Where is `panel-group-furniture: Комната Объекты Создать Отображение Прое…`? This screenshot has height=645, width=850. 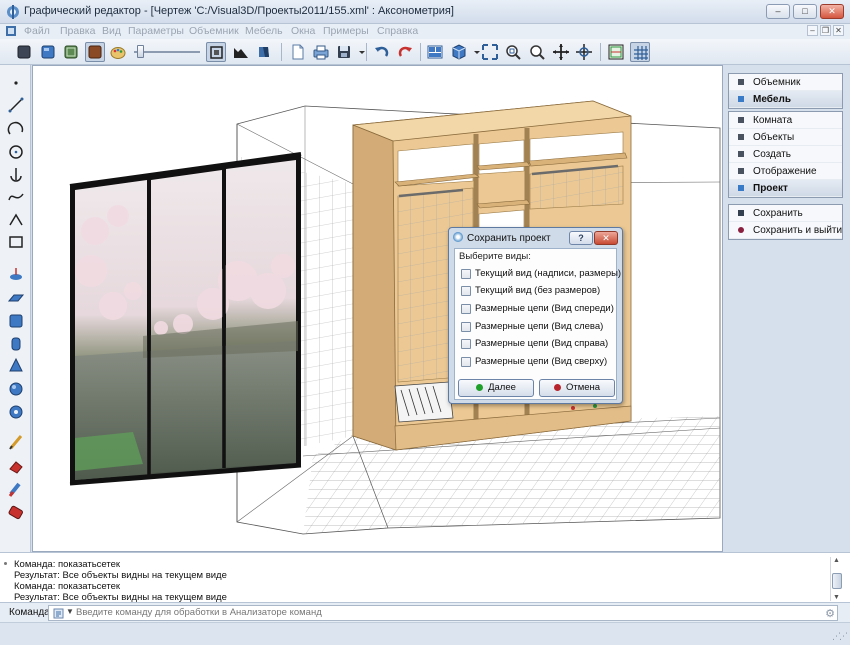 panel-group-furniture: Комната Объекты Создать Отображение Прое… is located at coordinates (785, 154).